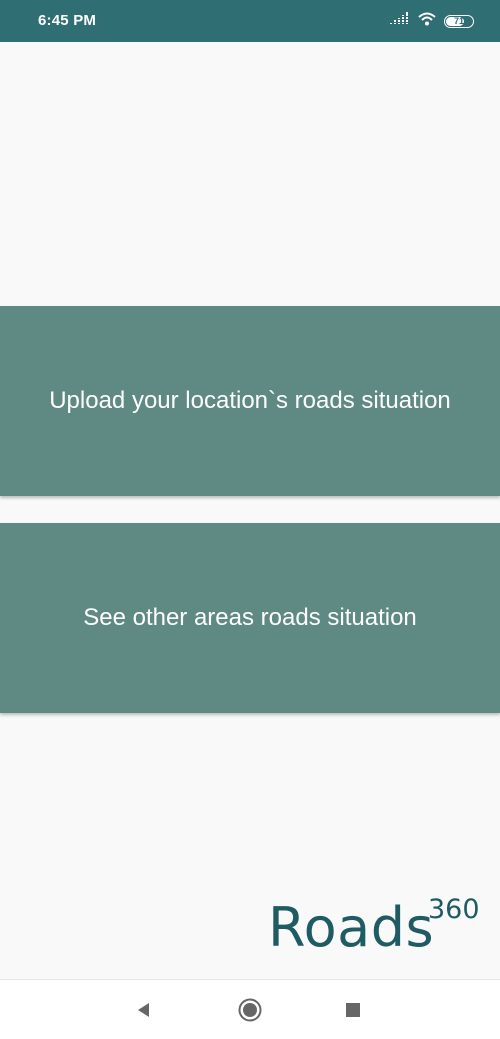 This screenshot has width=500, height=1039. I want to click on signal-icon, so click(400, 21).